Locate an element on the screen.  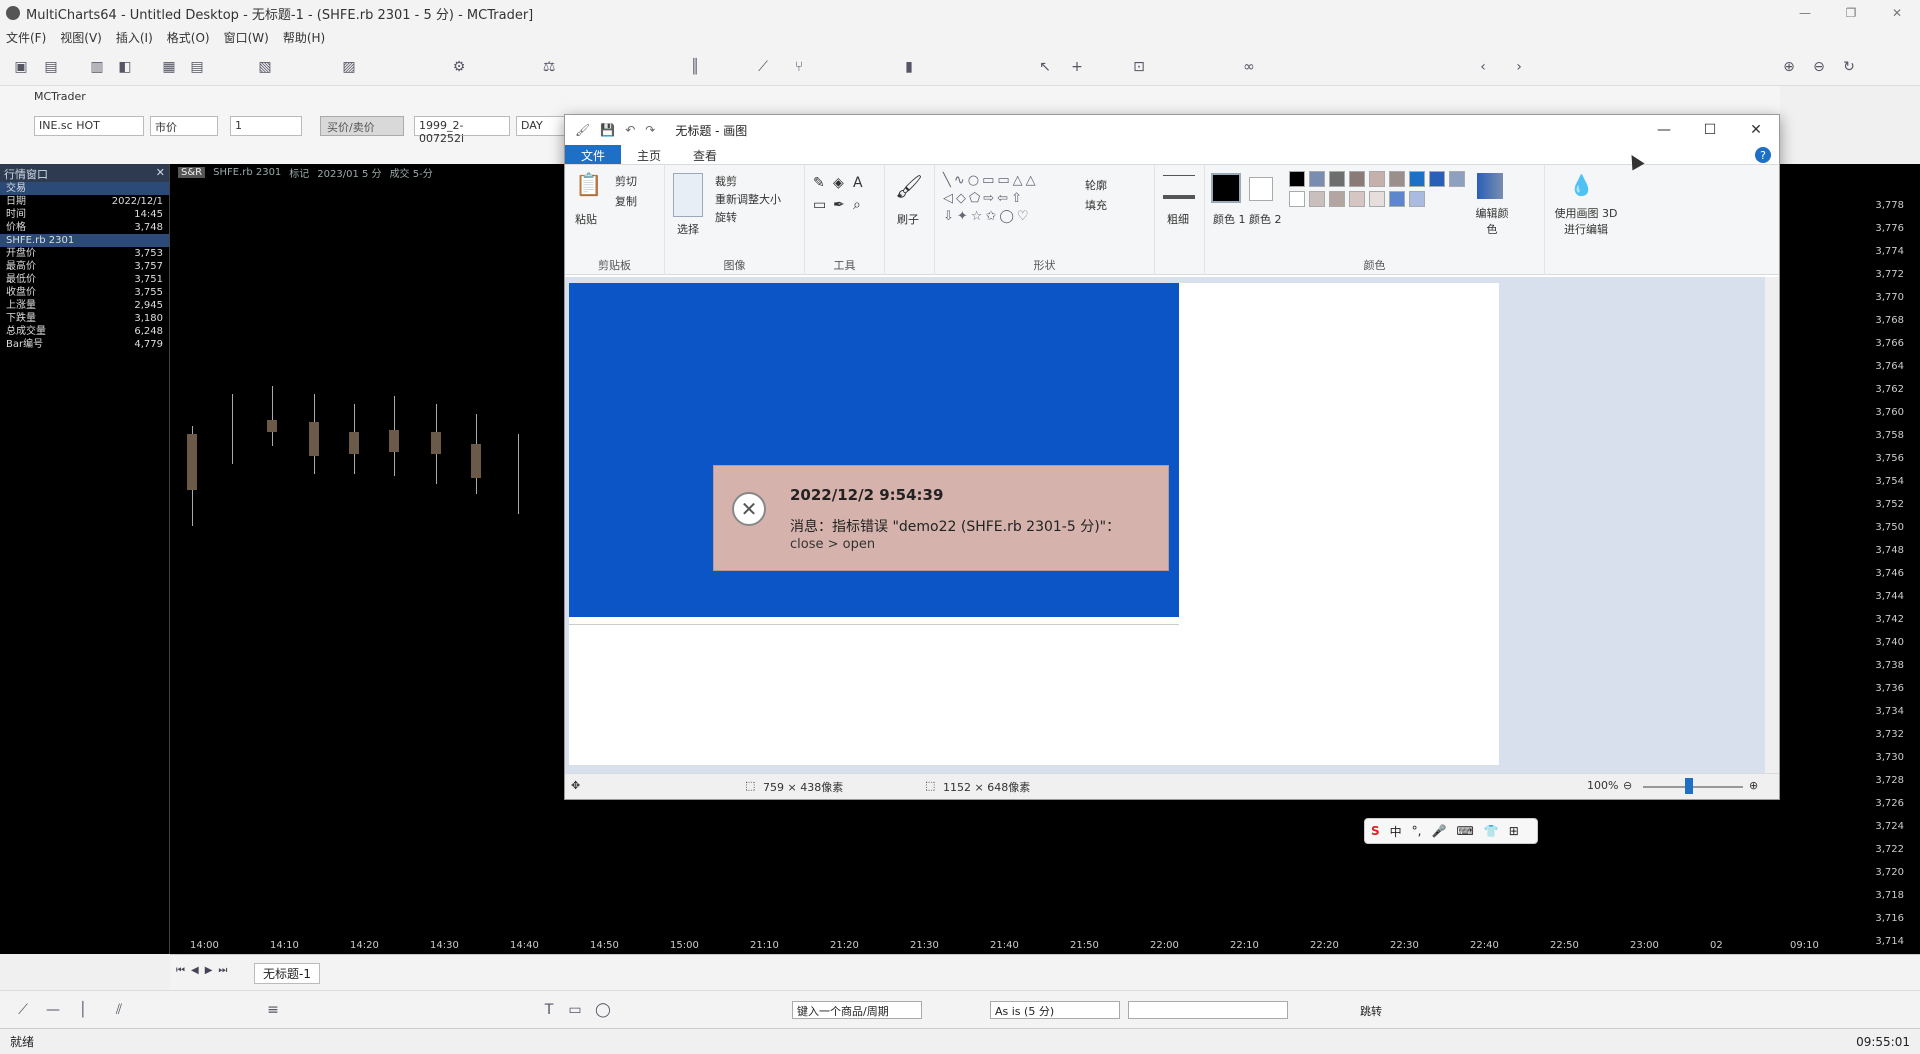
line-icon: ⟋ is located at coordinates (763, 67).